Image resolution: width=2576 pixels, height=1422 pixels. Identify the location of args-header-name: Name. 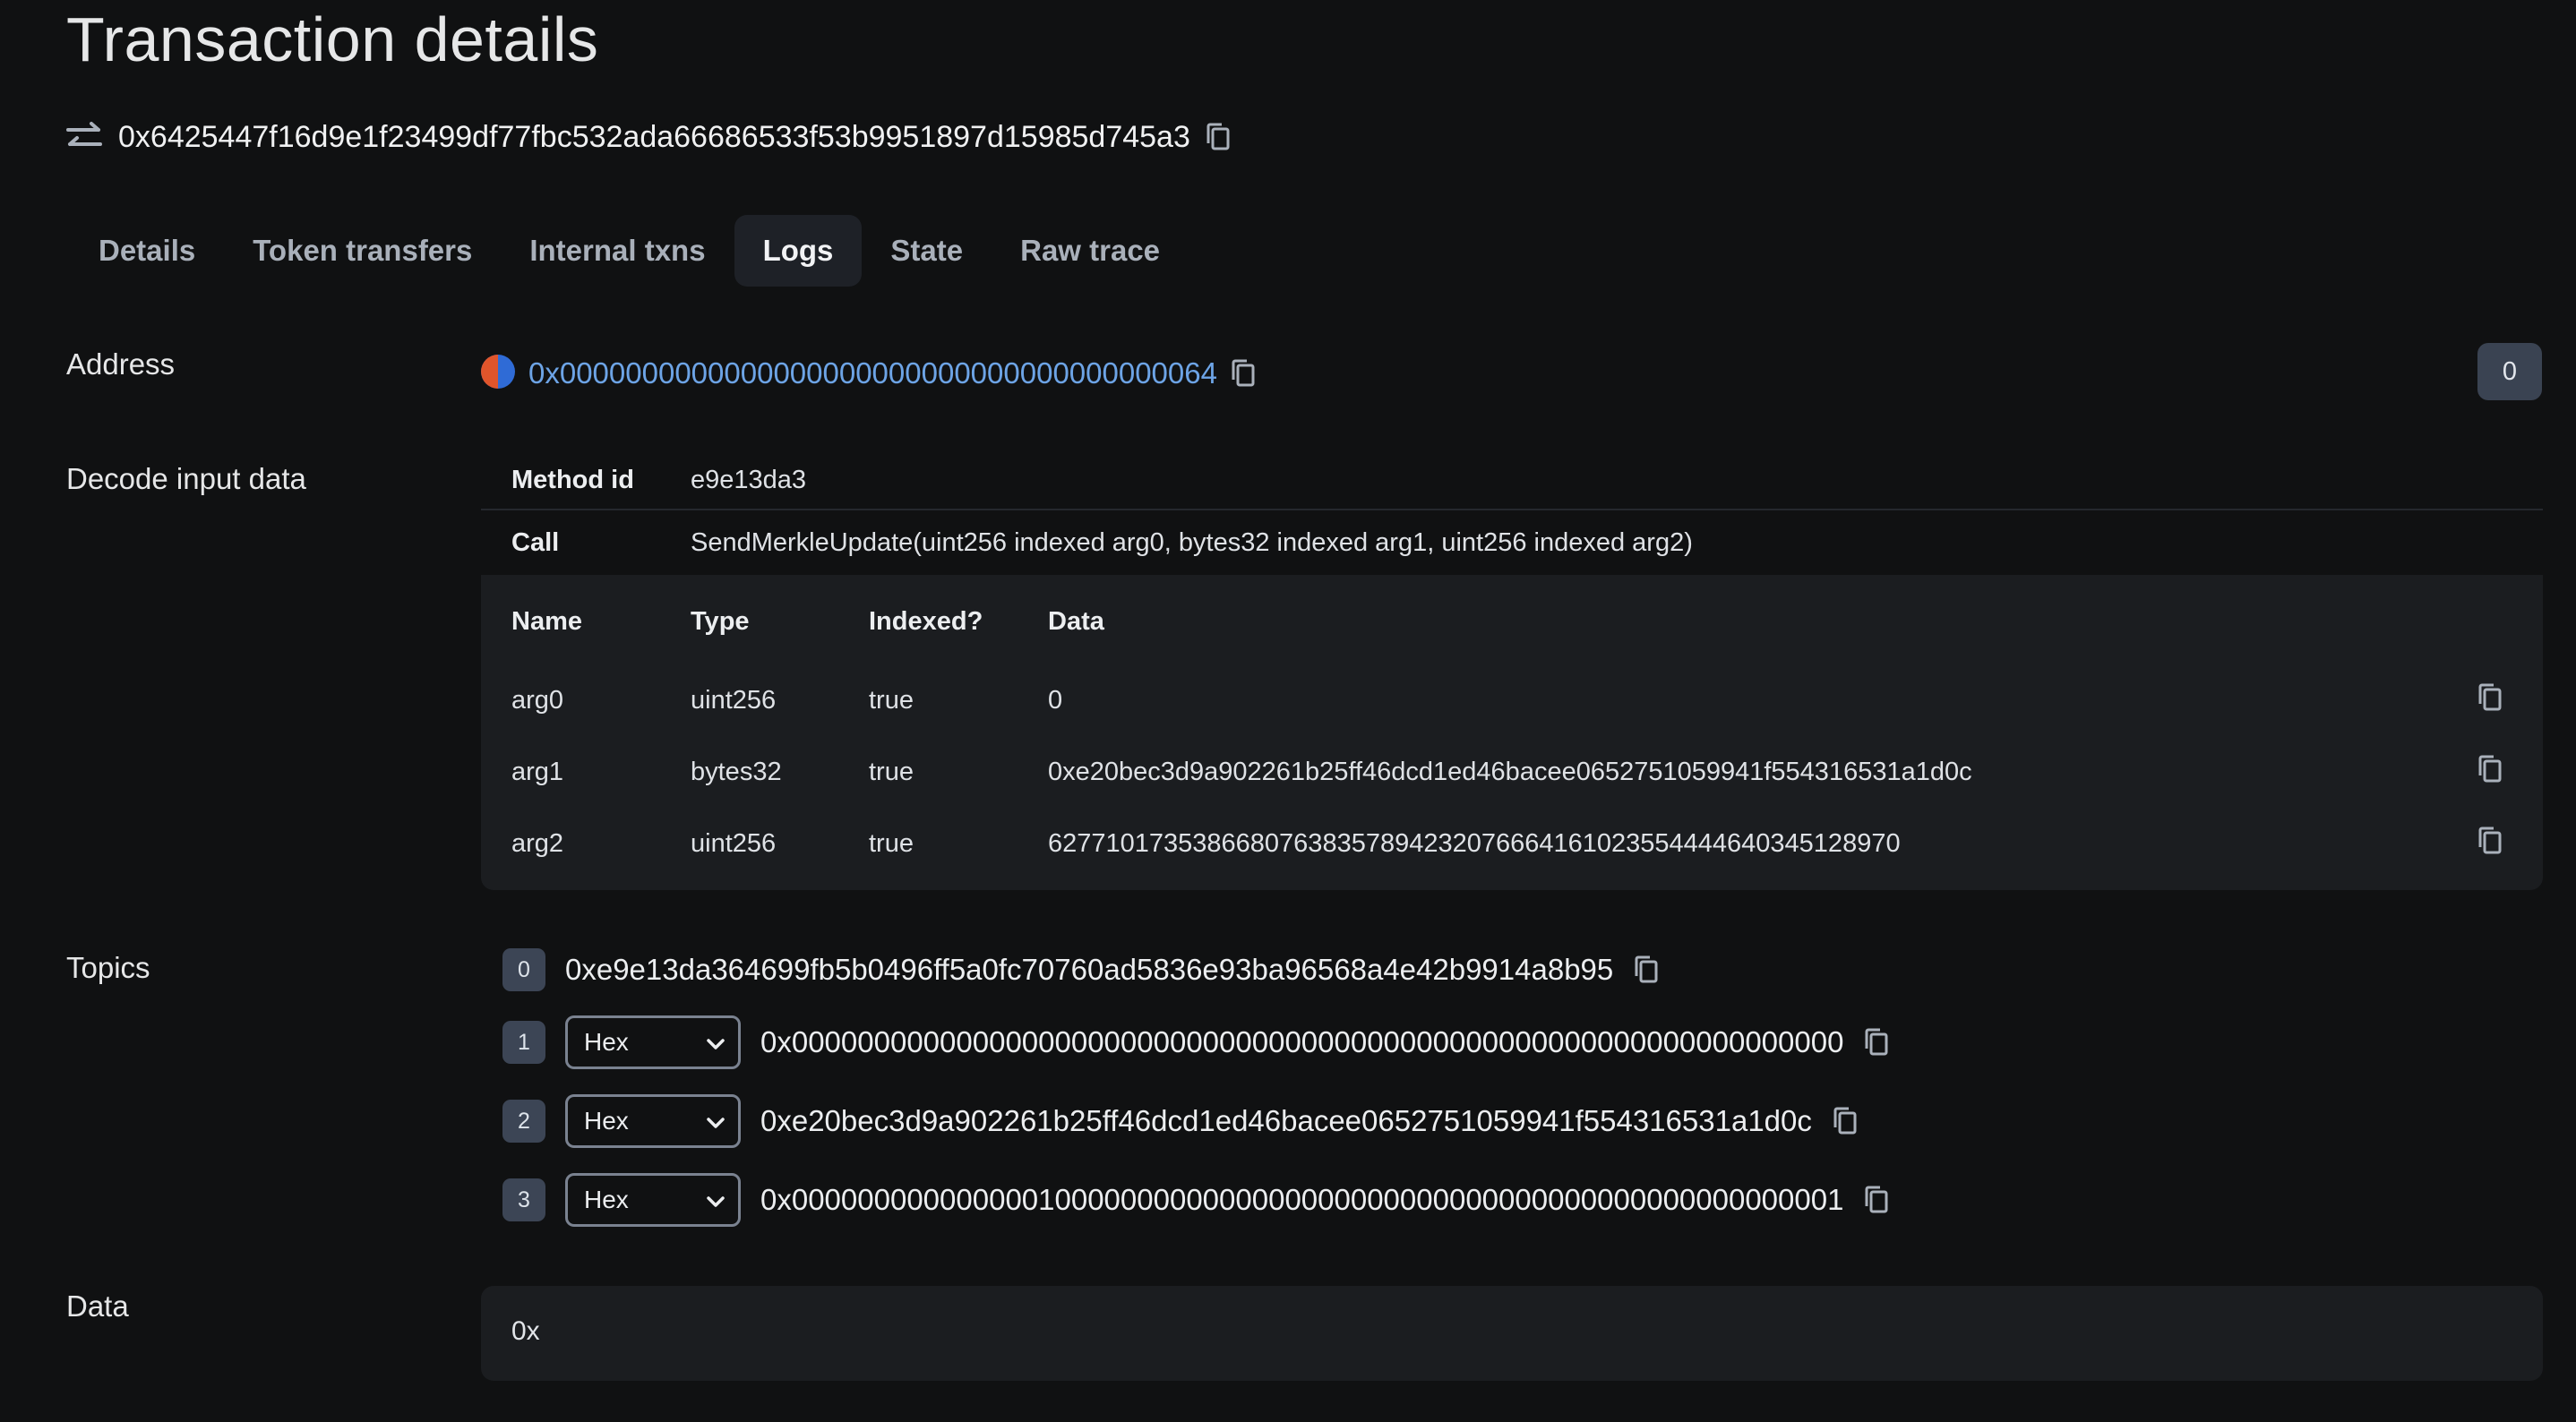
(546, 621).